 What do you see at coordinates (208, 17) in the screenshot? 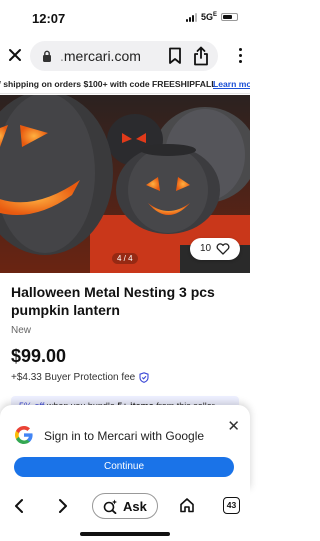
I see `network-label: 5GE` at bounding box center [208, 17].